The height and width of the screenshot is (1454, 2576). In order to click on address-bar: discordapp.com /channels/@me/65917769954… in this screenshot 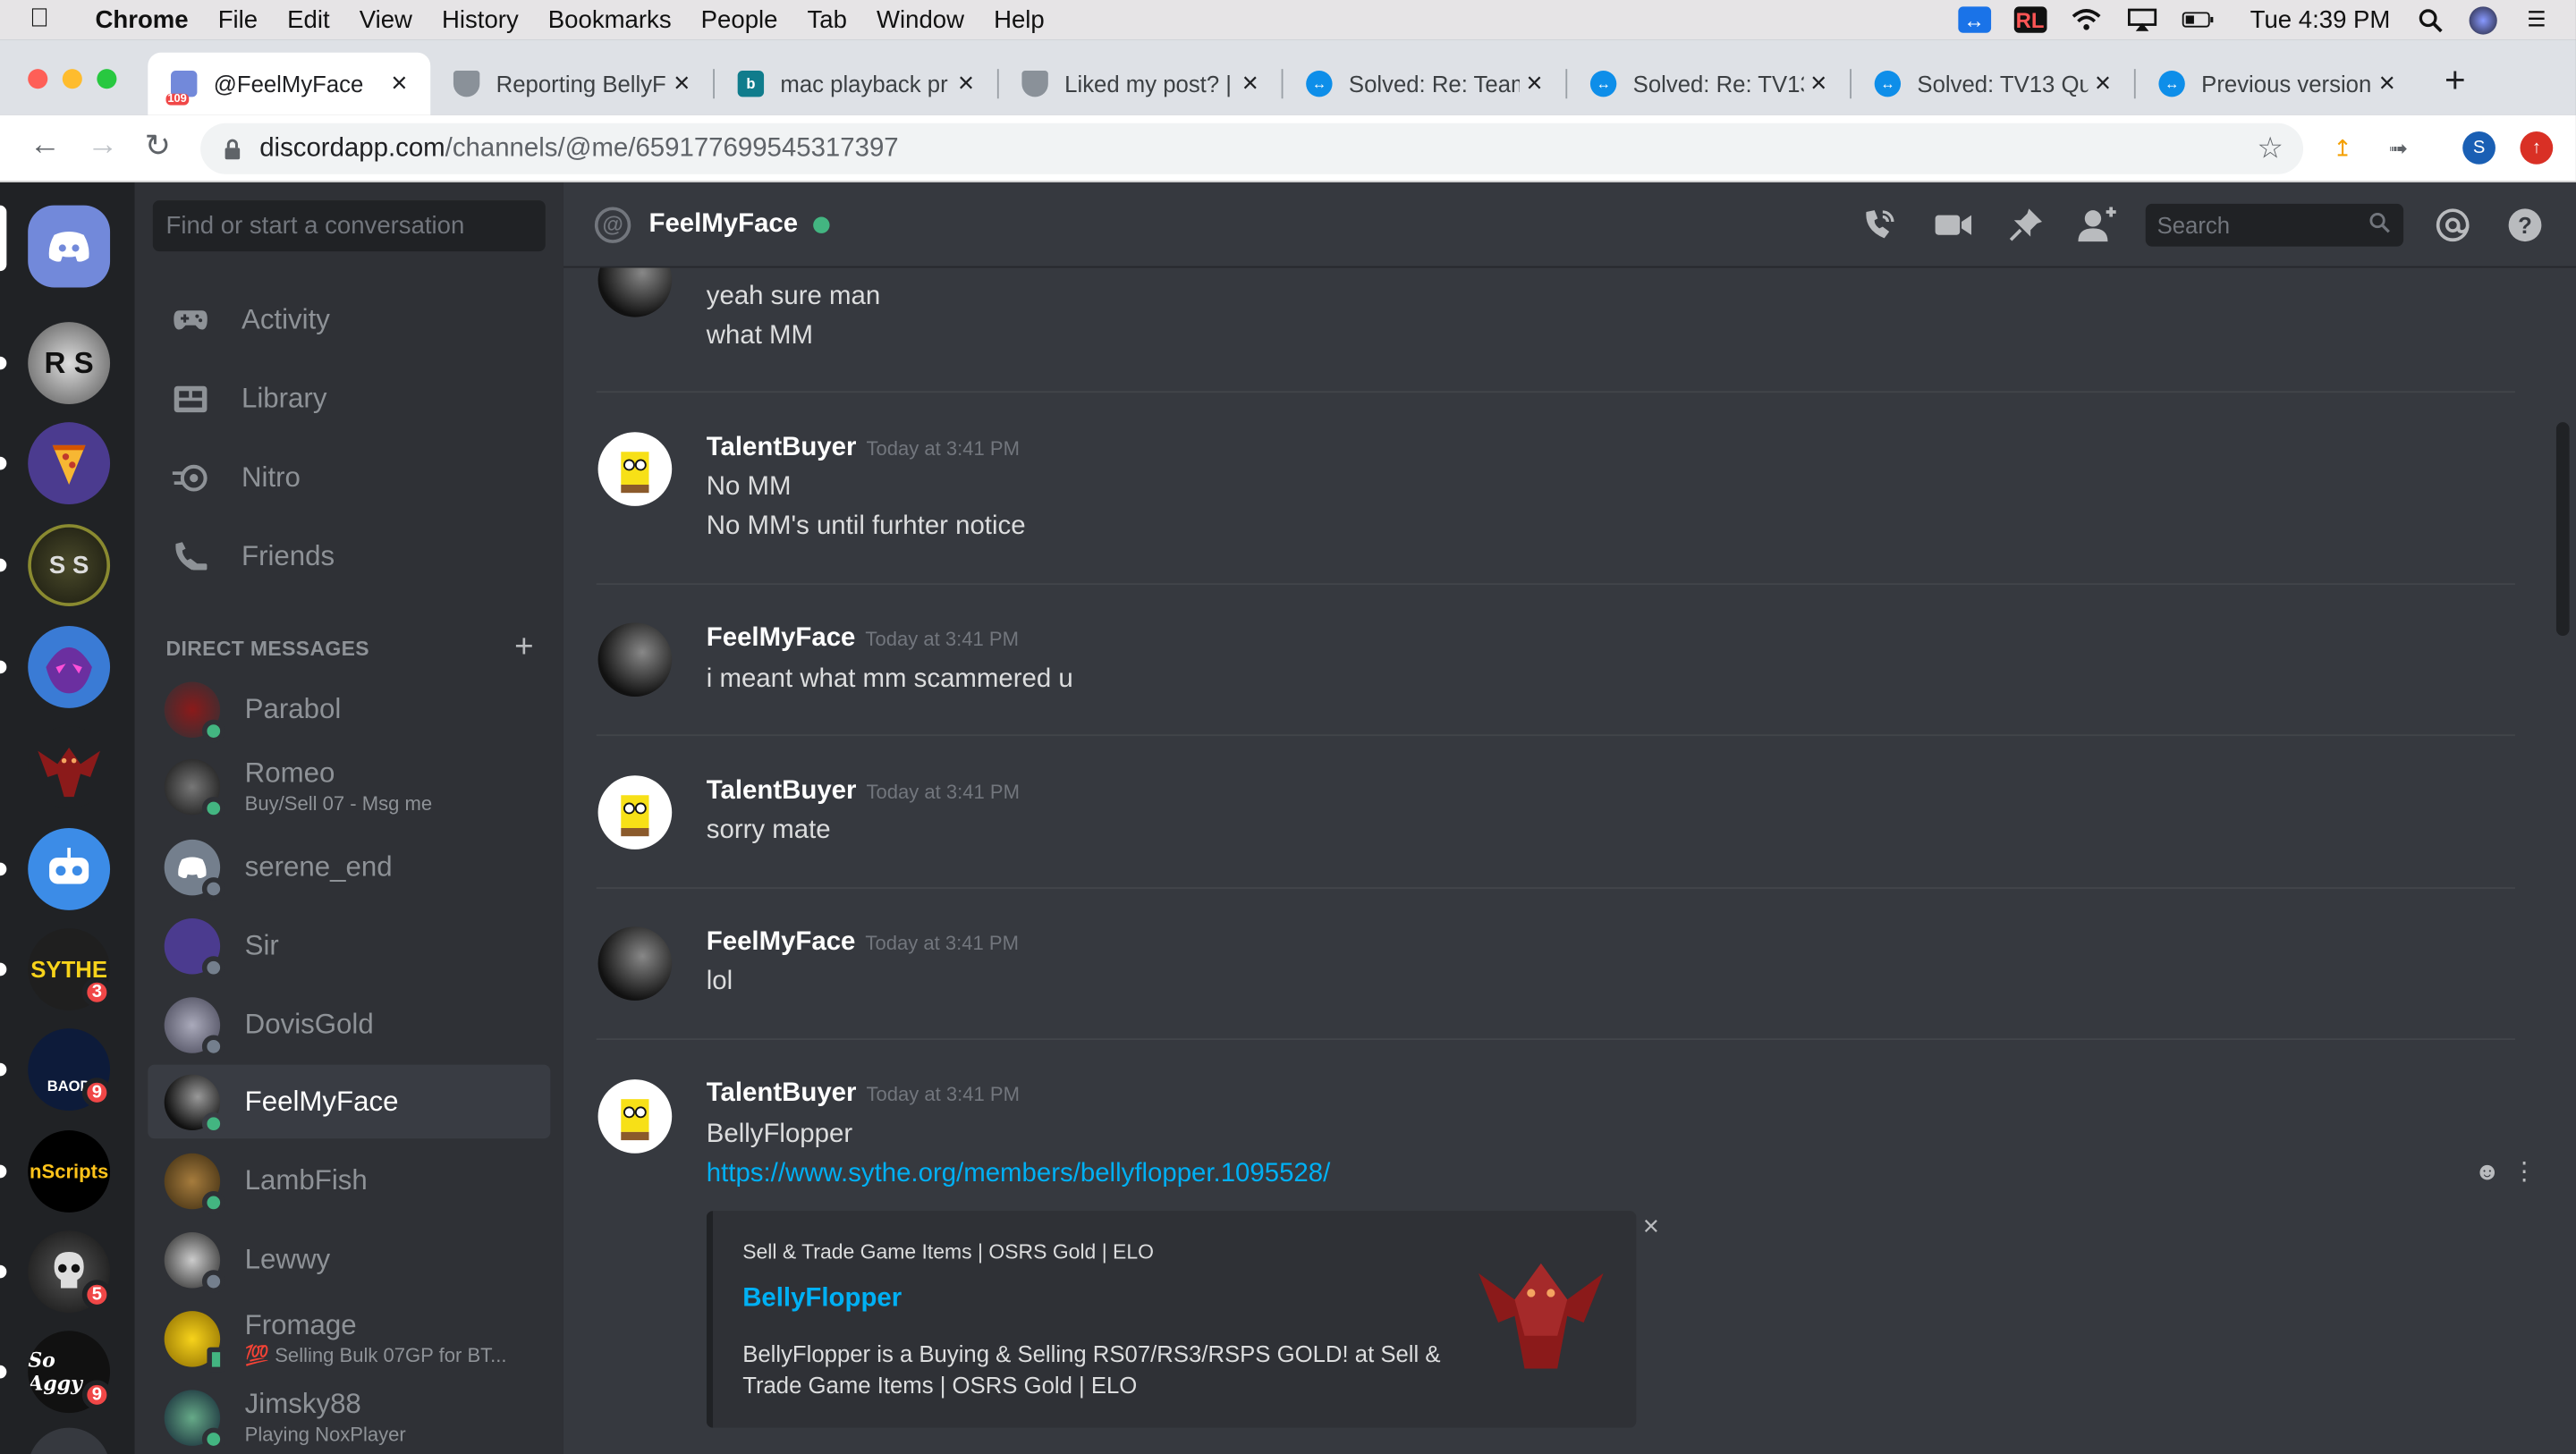, I will do `click(1252, 148)`.